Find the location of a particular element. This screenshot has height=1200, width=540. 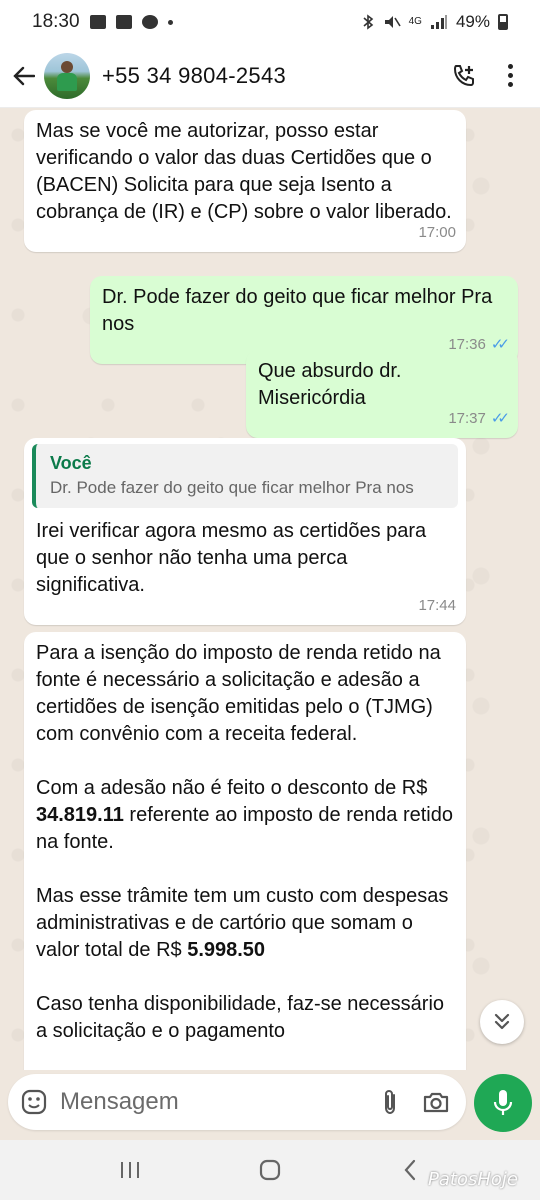

camera-icon is located at coordinates (436, 1102).